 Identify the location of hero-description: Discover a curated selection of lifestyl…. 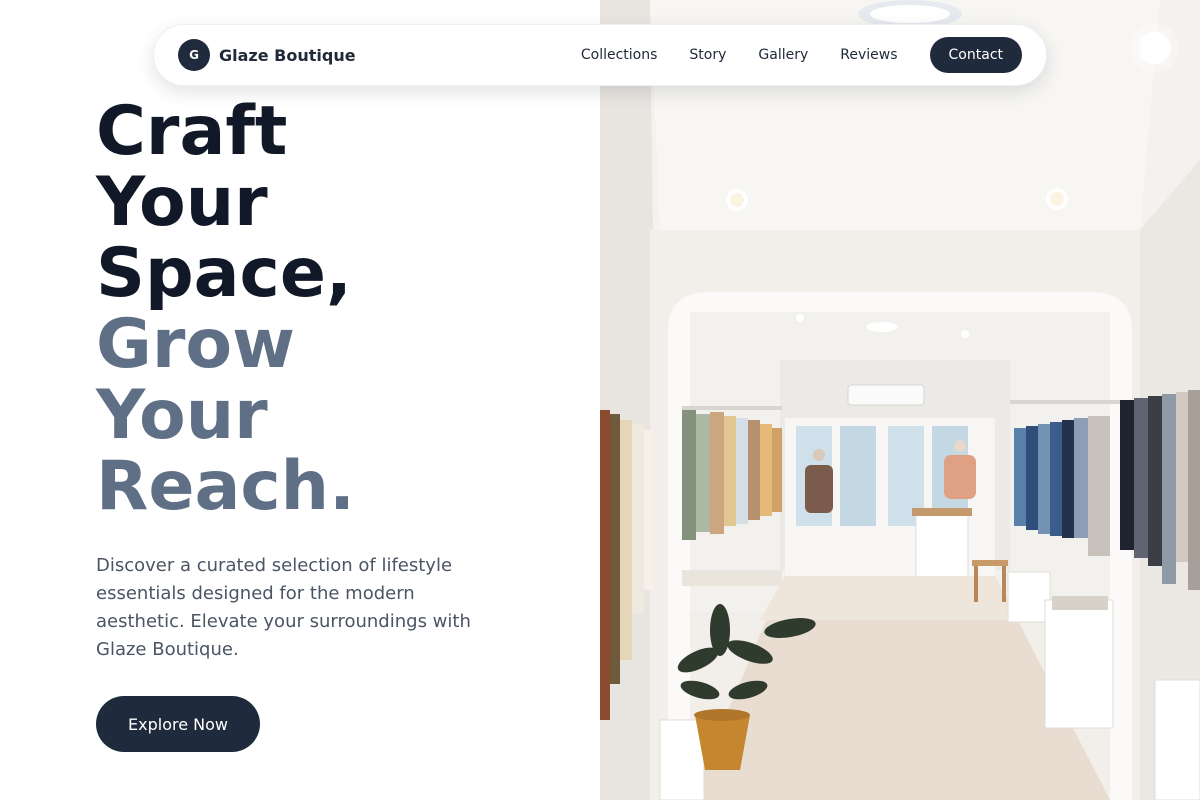
(283, 607).